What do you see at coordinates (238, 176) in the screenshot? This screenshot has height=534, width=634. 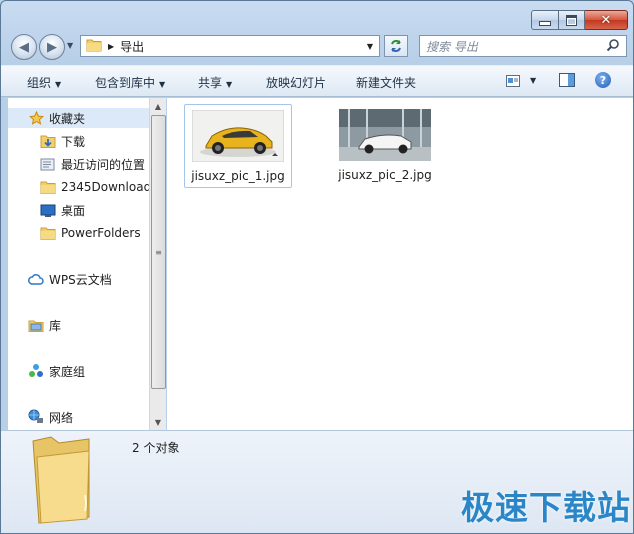 I see `file-name: jisuxz_pic_1.jpg` at bounding box center [238, 176].